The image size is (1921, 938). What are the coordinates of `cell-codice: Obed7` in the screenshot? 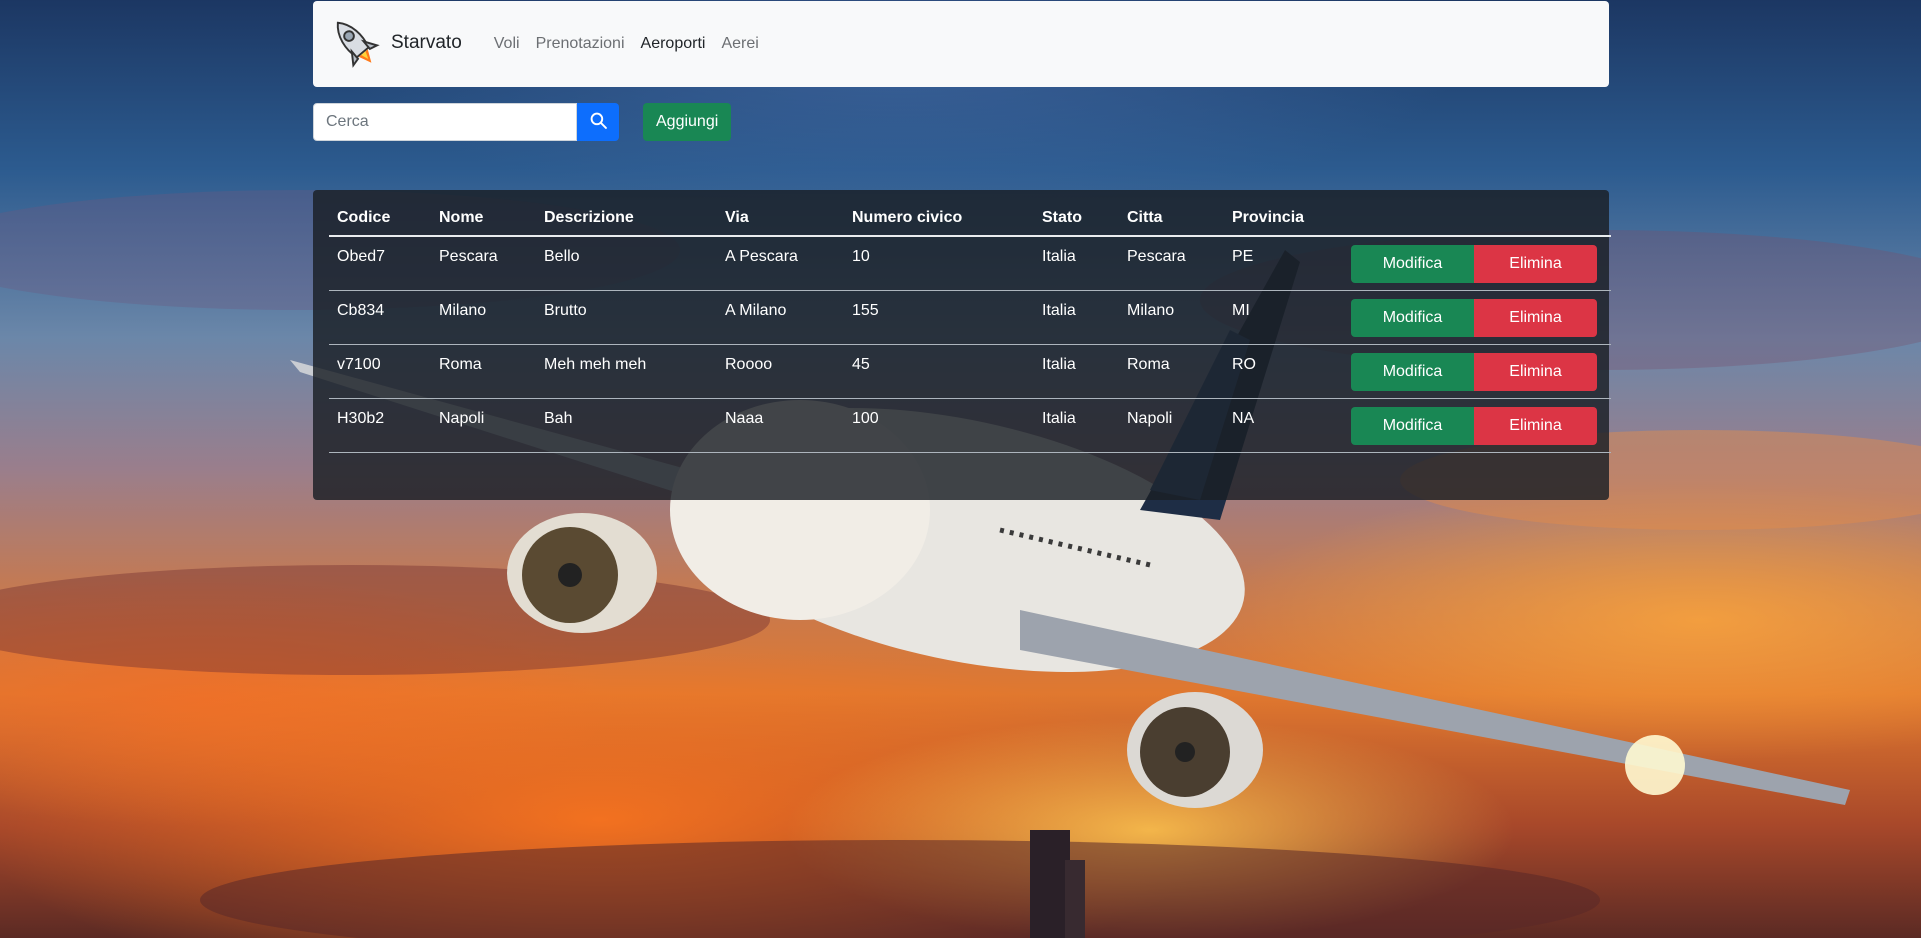 It's located at (380, 263).